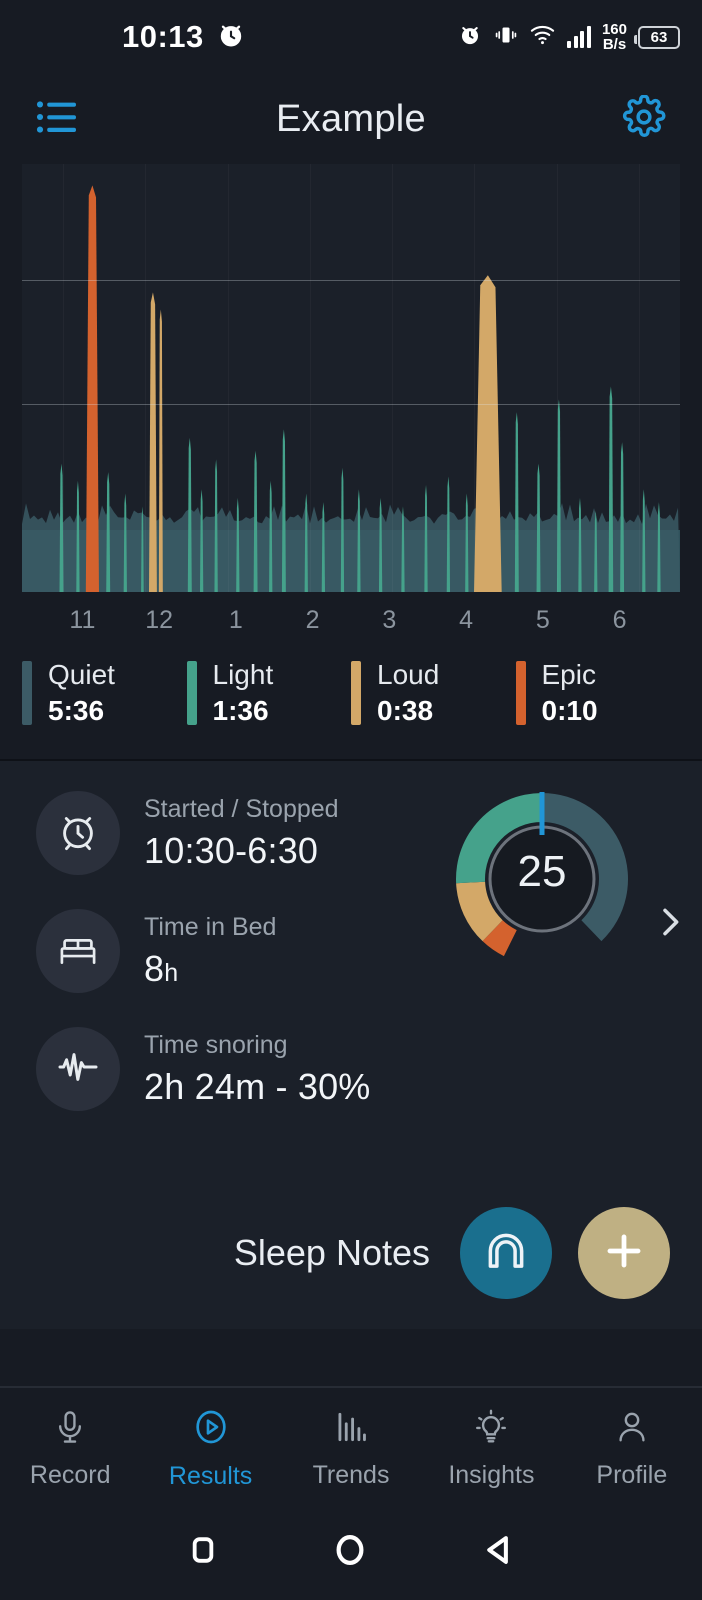 Image resolution: width=702 pixels, height=1600 pixels. I want to click on bottom-navigation: Record Results Trends Insights Profile, so click(351, 1445).